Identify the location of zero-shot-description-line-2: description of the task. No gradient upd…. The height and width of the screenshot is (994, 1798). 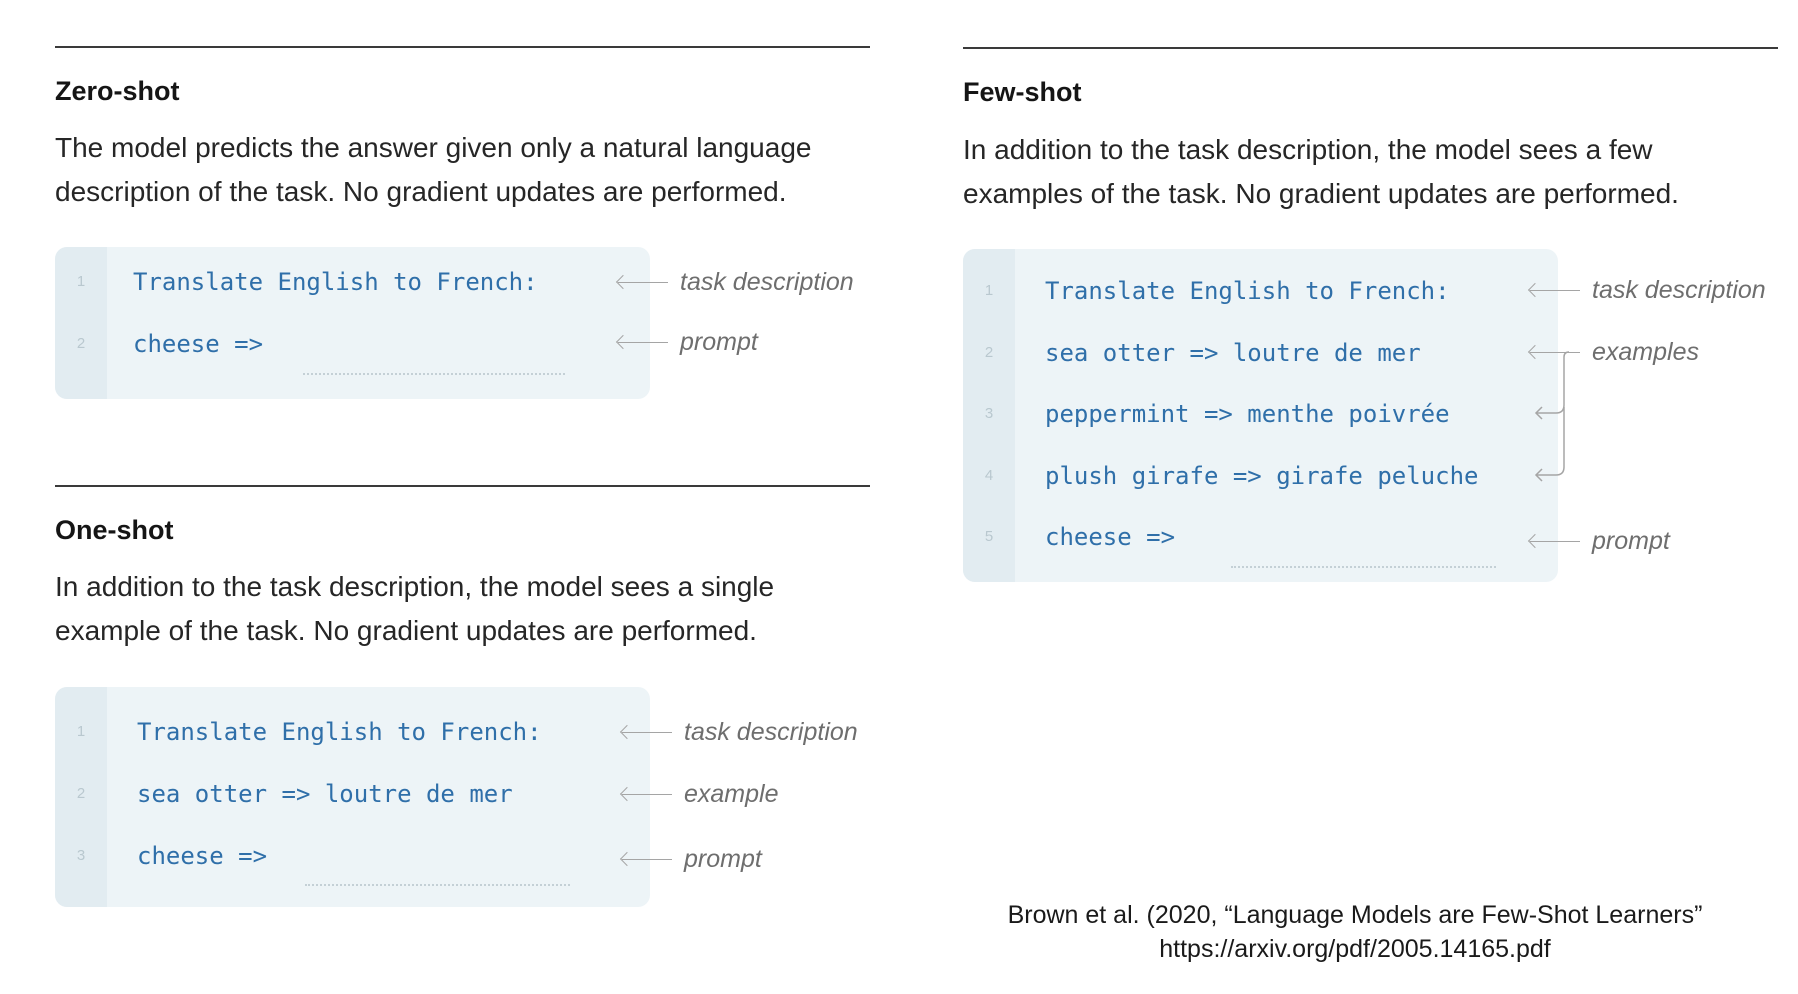
(421, 191).